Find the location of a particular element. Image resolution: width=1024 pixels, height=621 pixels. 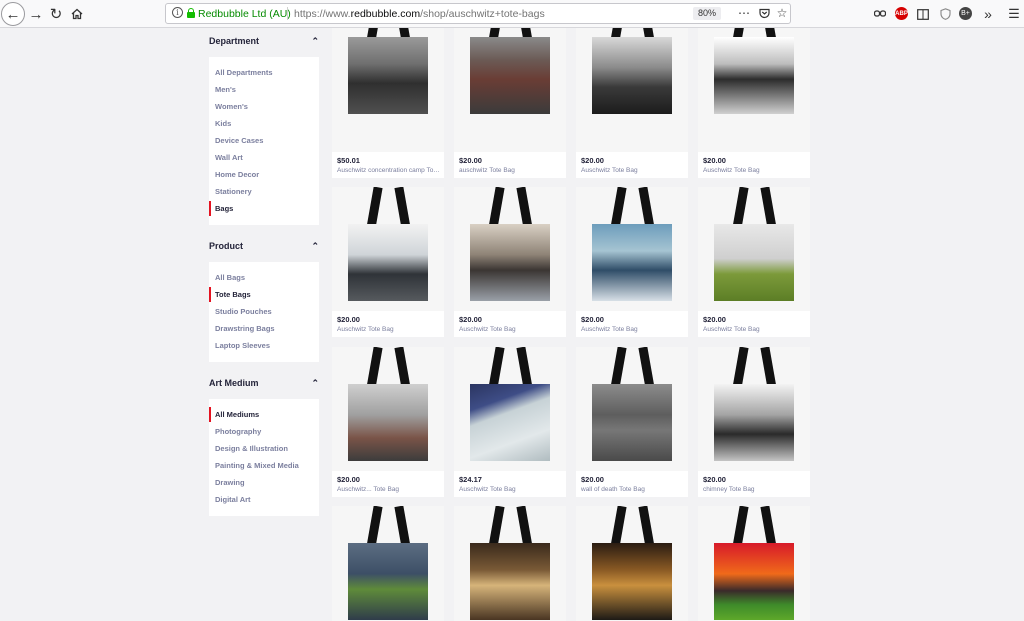

pocket-icon is located at coordinates (764, 14).